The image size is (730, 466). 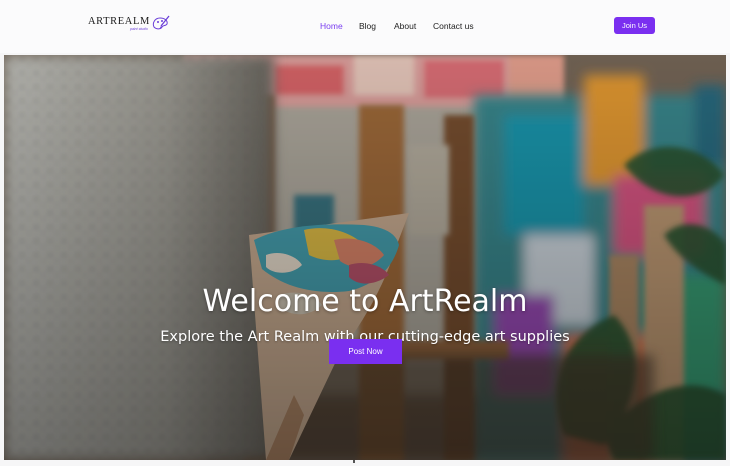 I want to click on nav-blog-link: Blog, so click(x=367, y=26).